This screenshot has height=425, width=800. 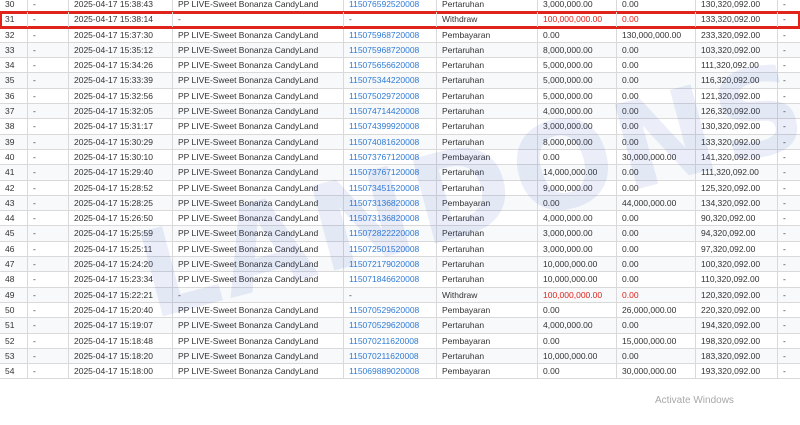 I want to click on balance-amount: 125,320,092.00, so click(x=736, y=187).